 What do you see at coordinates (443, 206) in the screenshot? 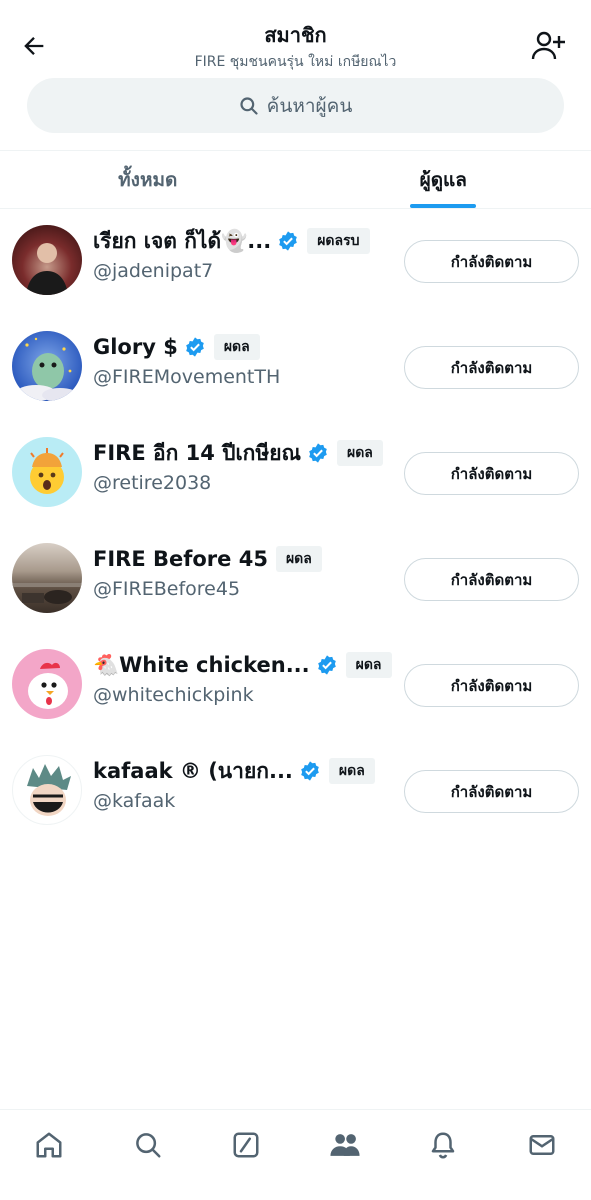
I see `active-tab-indicator` at bounding box center [443, 206].